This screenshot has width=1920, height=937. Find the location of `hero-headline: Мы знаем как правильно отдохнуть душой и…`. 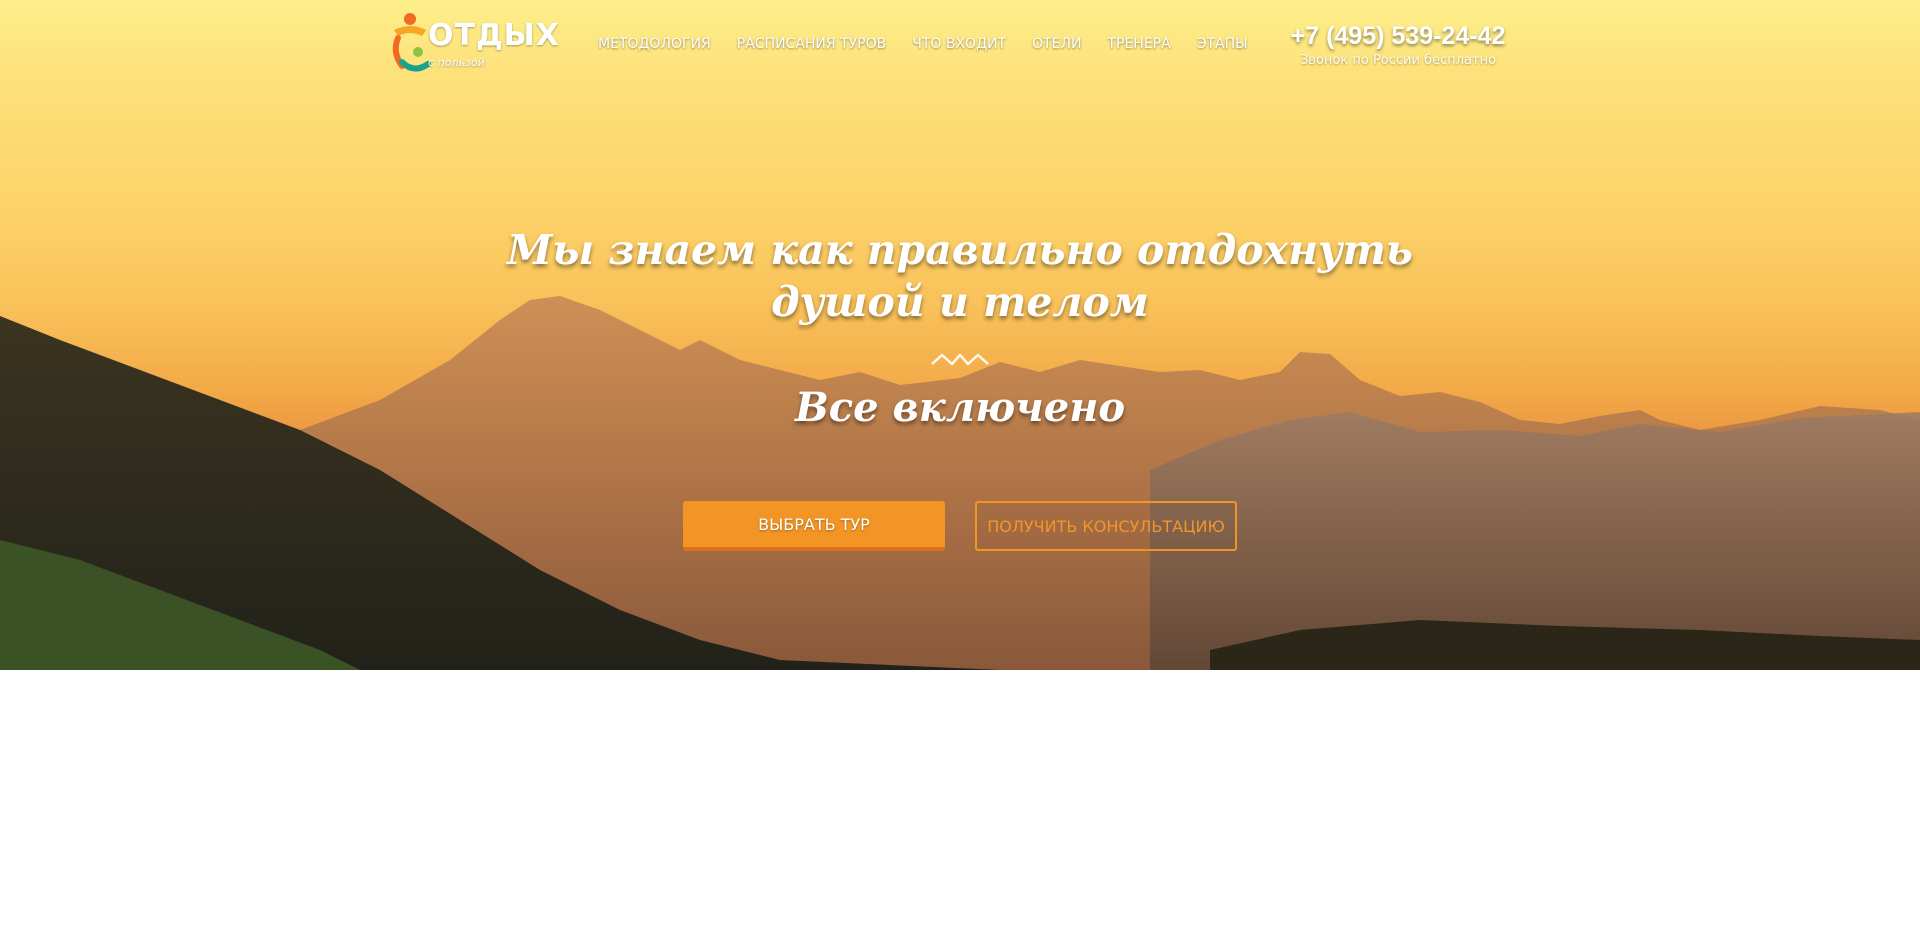

hero-headline: Мы знаем как правильно отдохнуть душой и… is located at coordinates (960, 276).